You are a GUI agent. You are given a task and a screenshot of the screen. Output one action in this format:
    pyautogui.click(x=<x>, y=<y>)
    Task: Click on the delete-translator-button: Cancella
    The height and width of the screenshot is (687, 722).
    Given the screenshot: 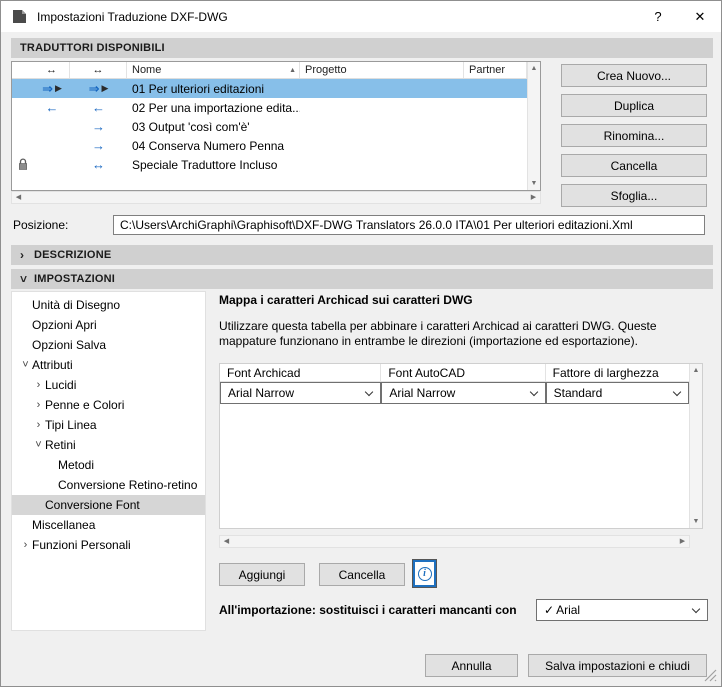 What is the action you would take?
    pyautogui.click(x=634, y=165)
    